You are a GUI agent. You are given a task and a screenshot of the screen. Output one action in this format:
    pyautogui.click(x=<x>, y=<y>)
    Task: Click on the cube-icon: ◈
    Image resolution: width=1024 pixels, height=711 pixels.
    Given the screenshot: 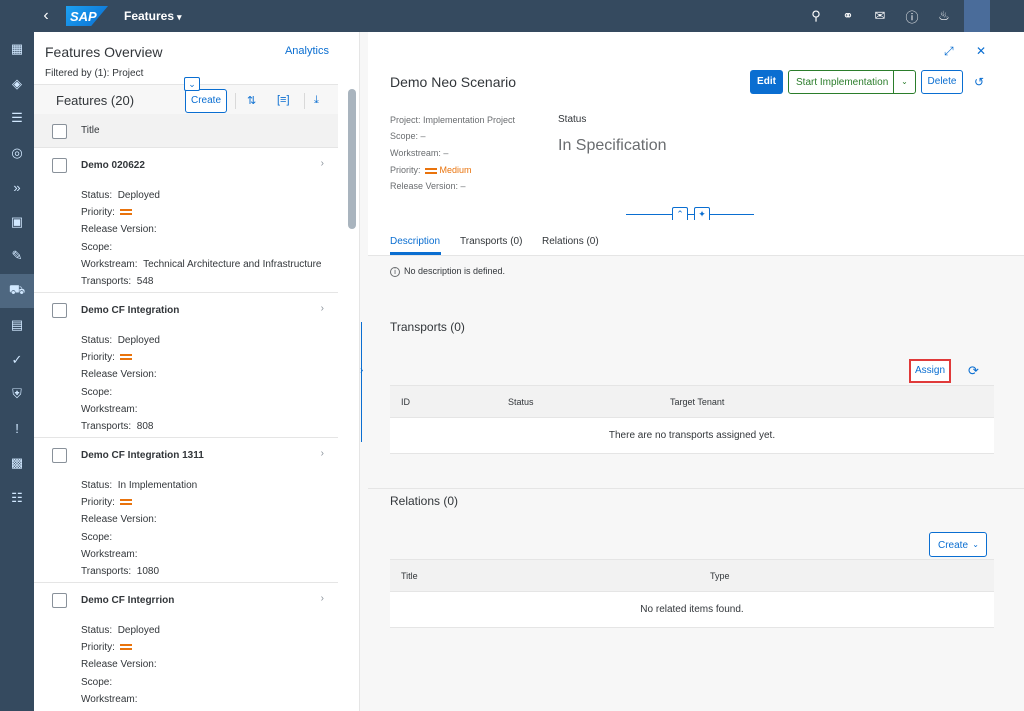 What is the action you would take?
    pyautogui.click(x=17, y=84)
    